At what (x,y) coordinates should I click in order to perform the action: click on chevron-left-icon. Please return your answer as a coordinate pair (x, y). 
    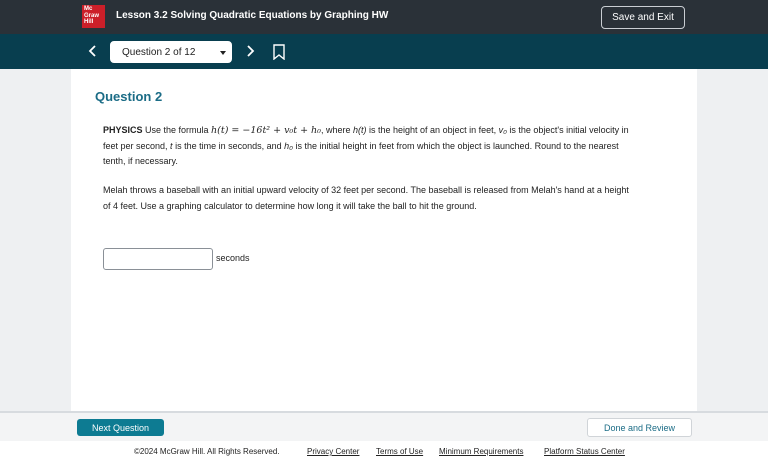
    Looking at the image, I should click on (92, 51).